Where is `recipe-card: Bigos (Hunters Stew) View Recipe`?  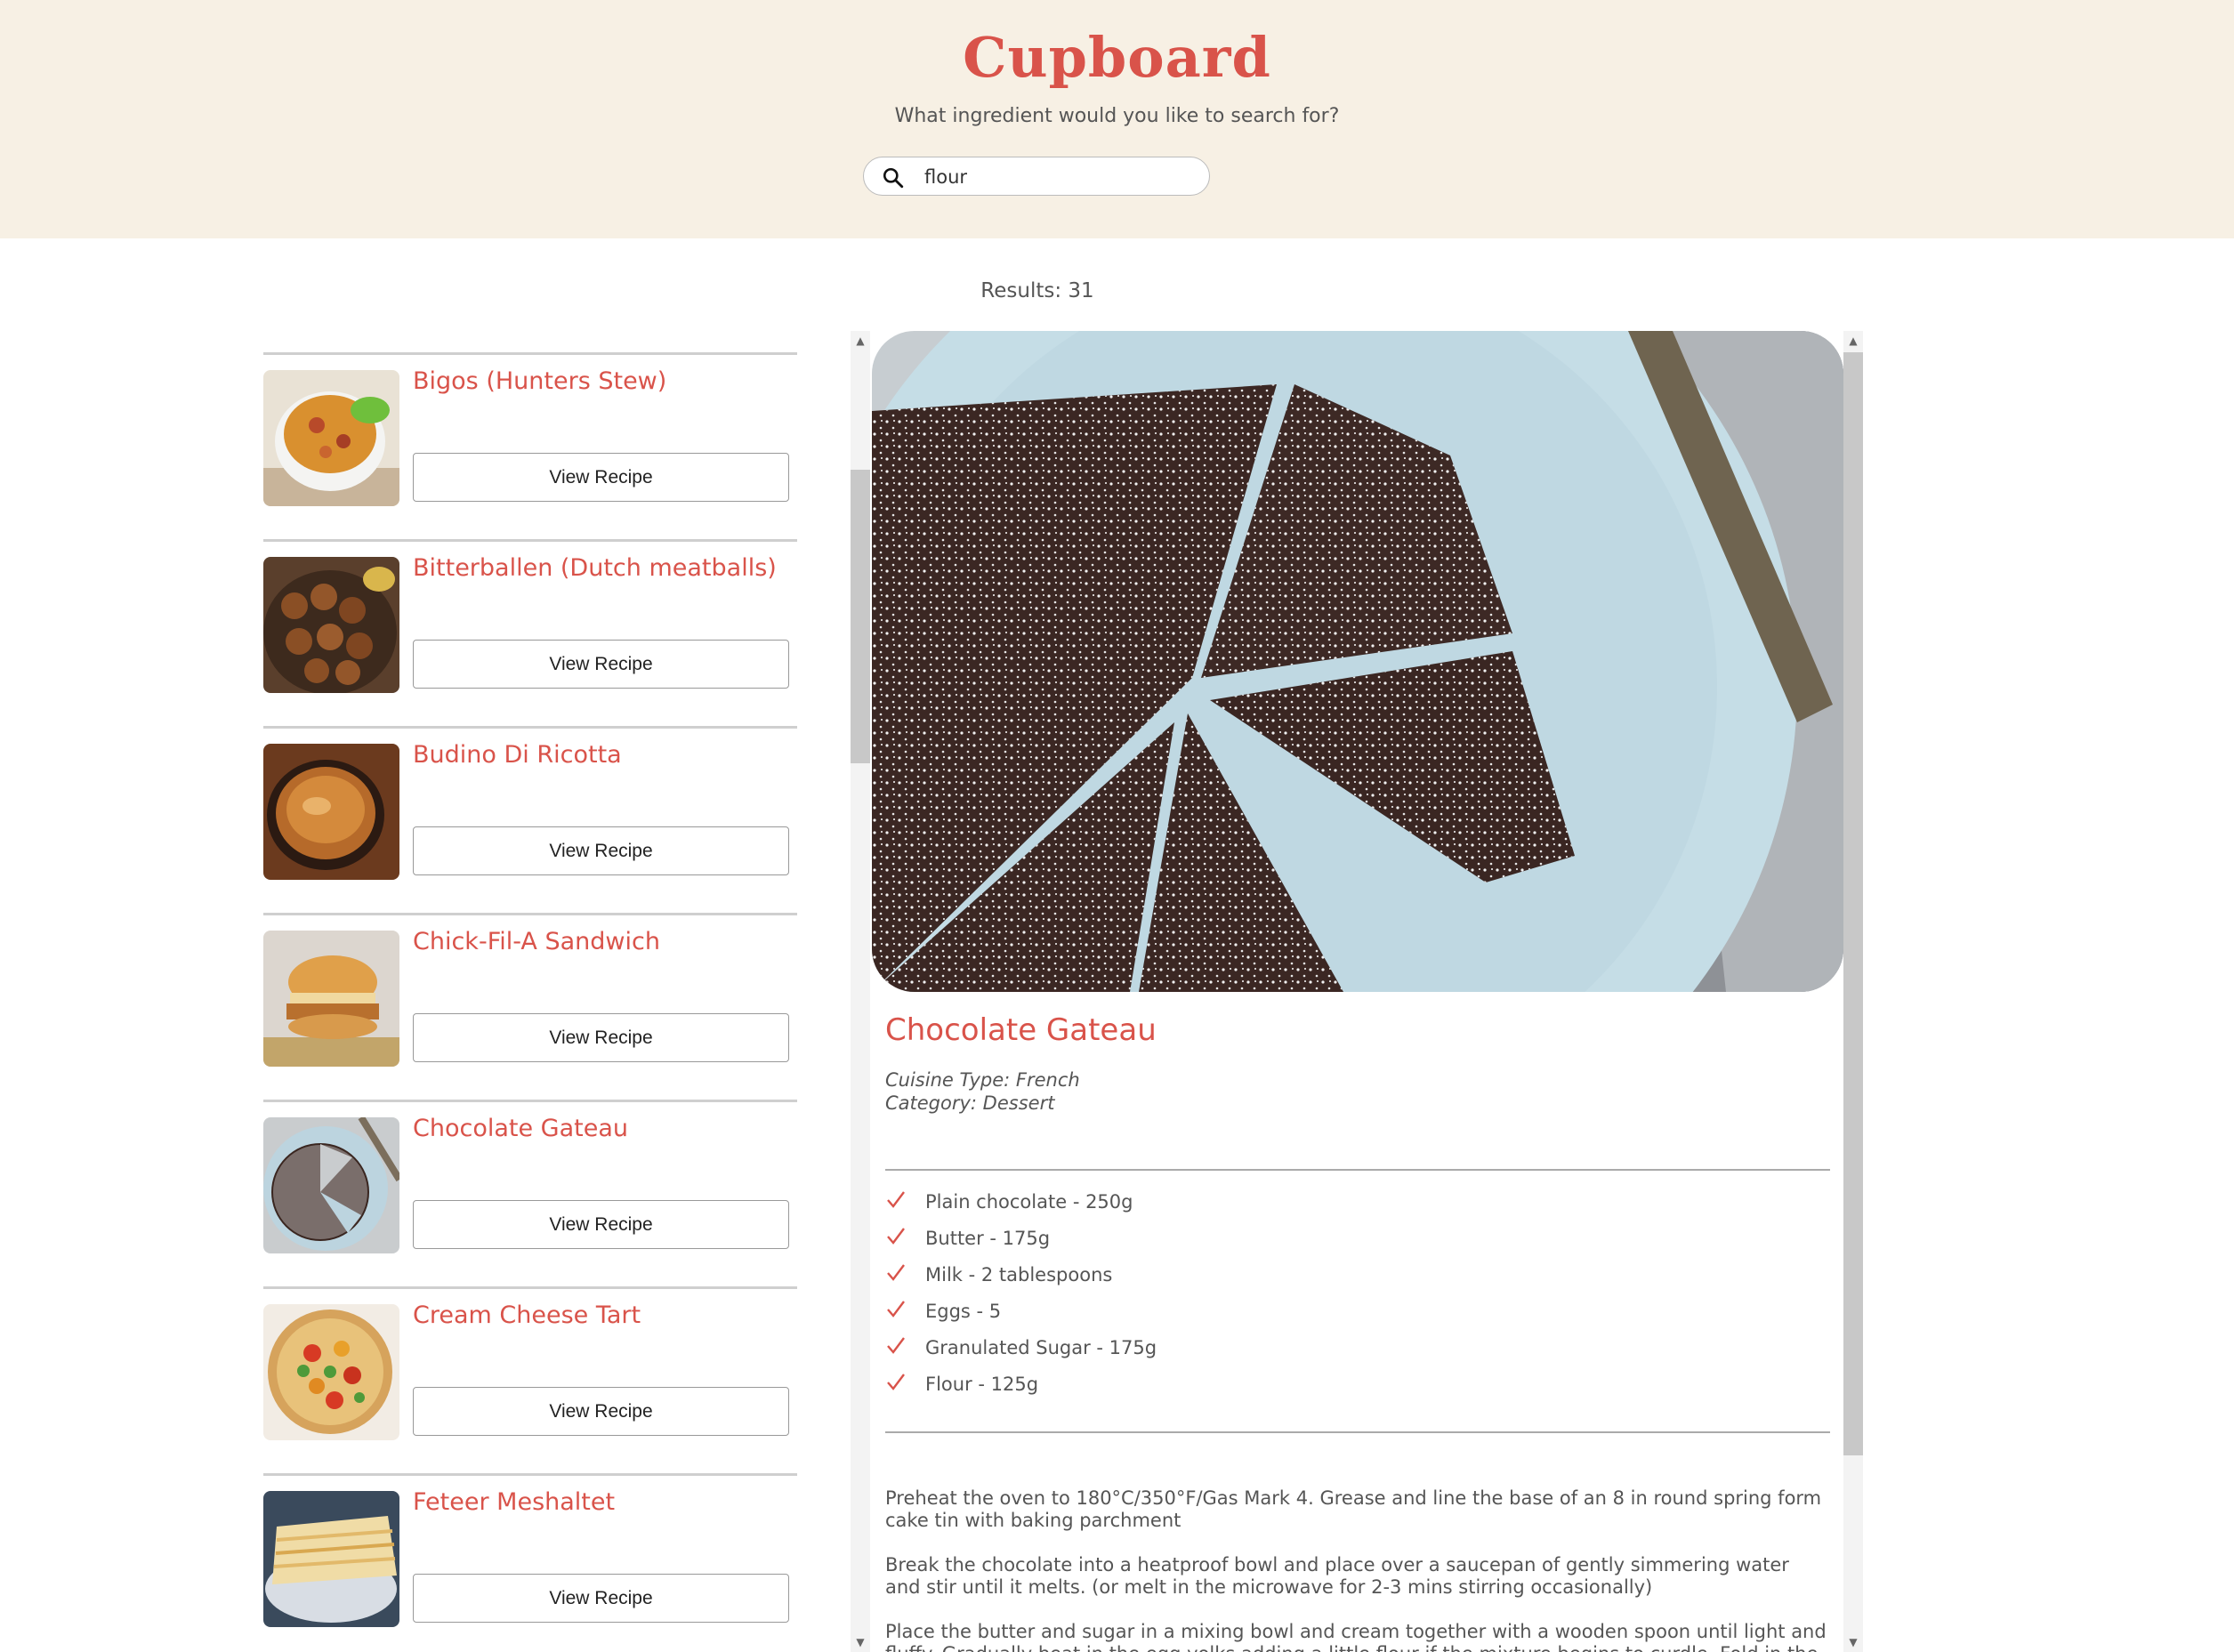 recipe-card: Bigos (Hunters Stew) View Recipe is located at coordinates (530, 447).